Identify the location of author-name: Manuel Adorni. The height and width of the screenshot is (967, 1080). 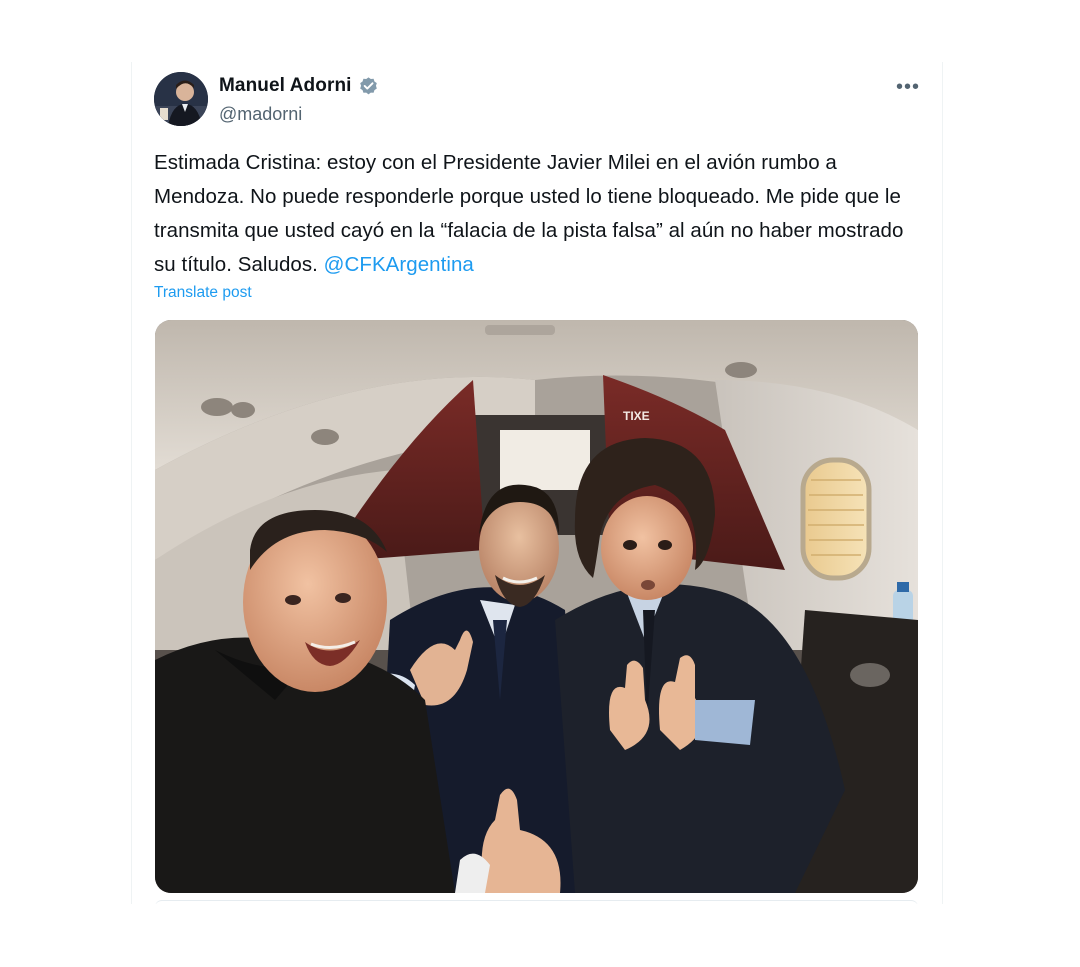
(285, 86).